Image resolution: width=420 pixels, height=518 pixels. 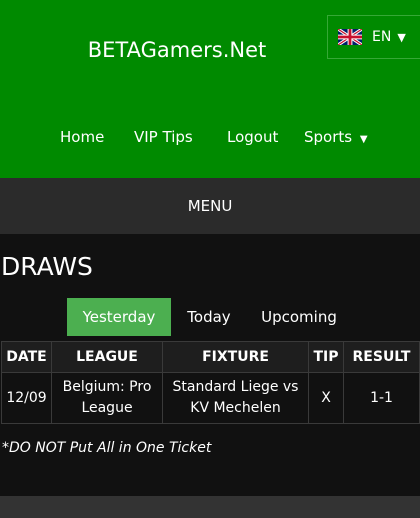 I want to click on language-code: EN, so click(x=382, y=37).